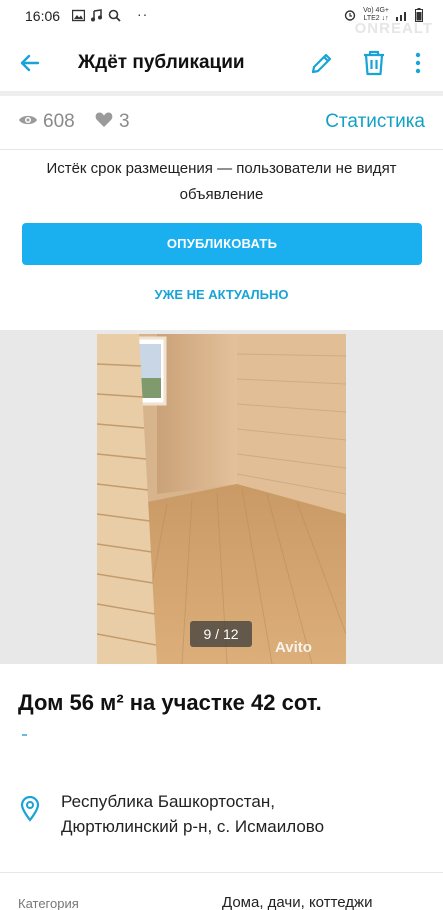 The width and height of the screenshot is (443, 910). Describe the element at coordinates (221, 872) in the screenshot. I see `details-divider` at that location.